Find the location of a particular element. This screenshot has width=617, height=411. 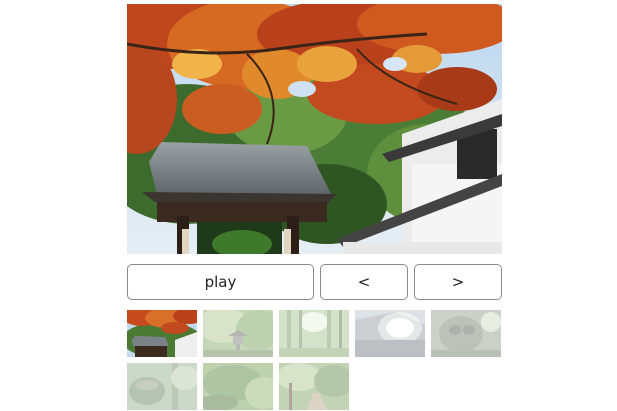

mossy-lantern-thumbnail-icon is located at coordinates (162, 386).